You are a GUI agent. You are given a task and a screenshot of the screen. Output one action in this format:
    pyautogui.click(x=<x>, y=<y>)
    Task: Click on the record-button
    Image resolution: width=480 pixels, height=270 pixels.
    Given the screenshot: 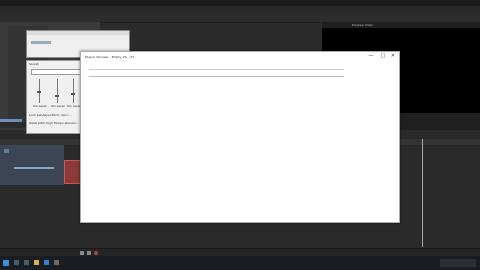 What is the action you would take?
    pyautogui.click(x=96, y=253)
    